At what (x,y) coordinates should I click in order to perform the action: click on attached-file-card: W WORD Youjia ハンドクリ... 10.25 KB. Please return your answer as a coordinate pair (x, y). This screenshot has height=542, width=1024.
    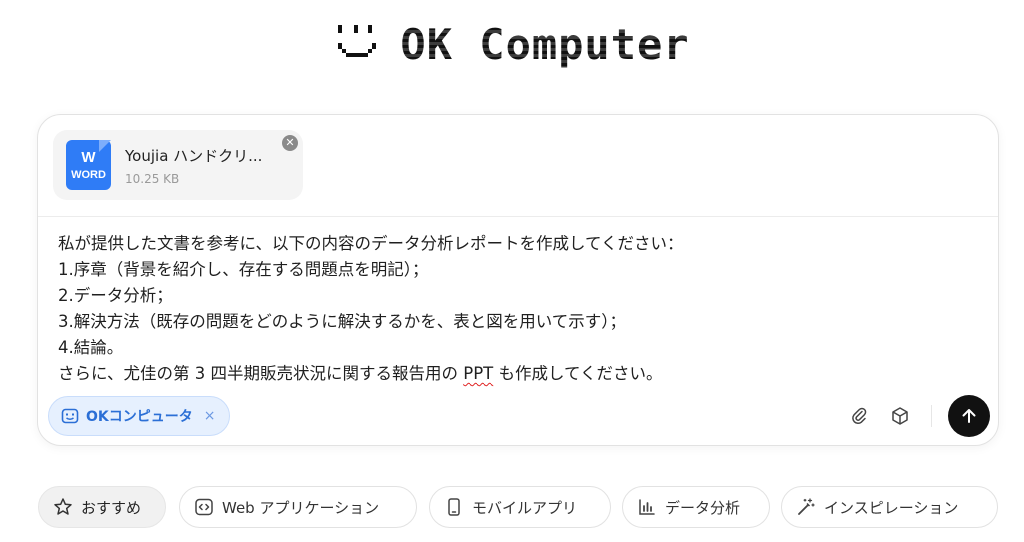
    Looking at the image, I should click on (178, 165).